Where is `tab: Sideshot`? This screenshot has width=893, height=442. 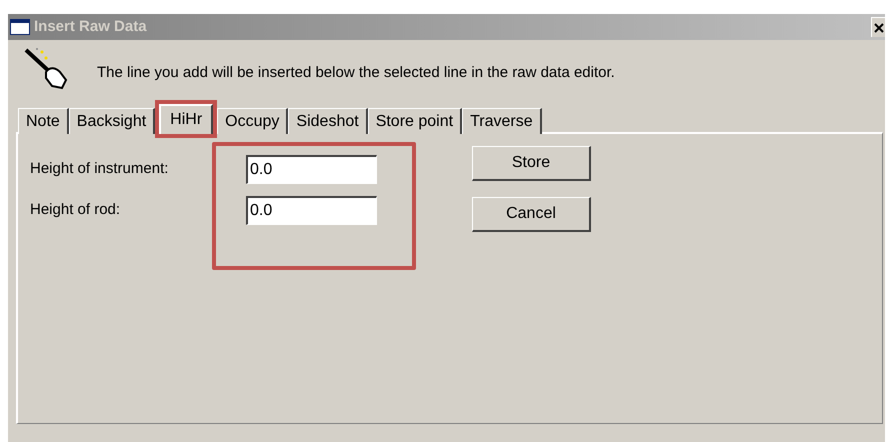
tab: Sideshot is located at coordinates (328, 121).